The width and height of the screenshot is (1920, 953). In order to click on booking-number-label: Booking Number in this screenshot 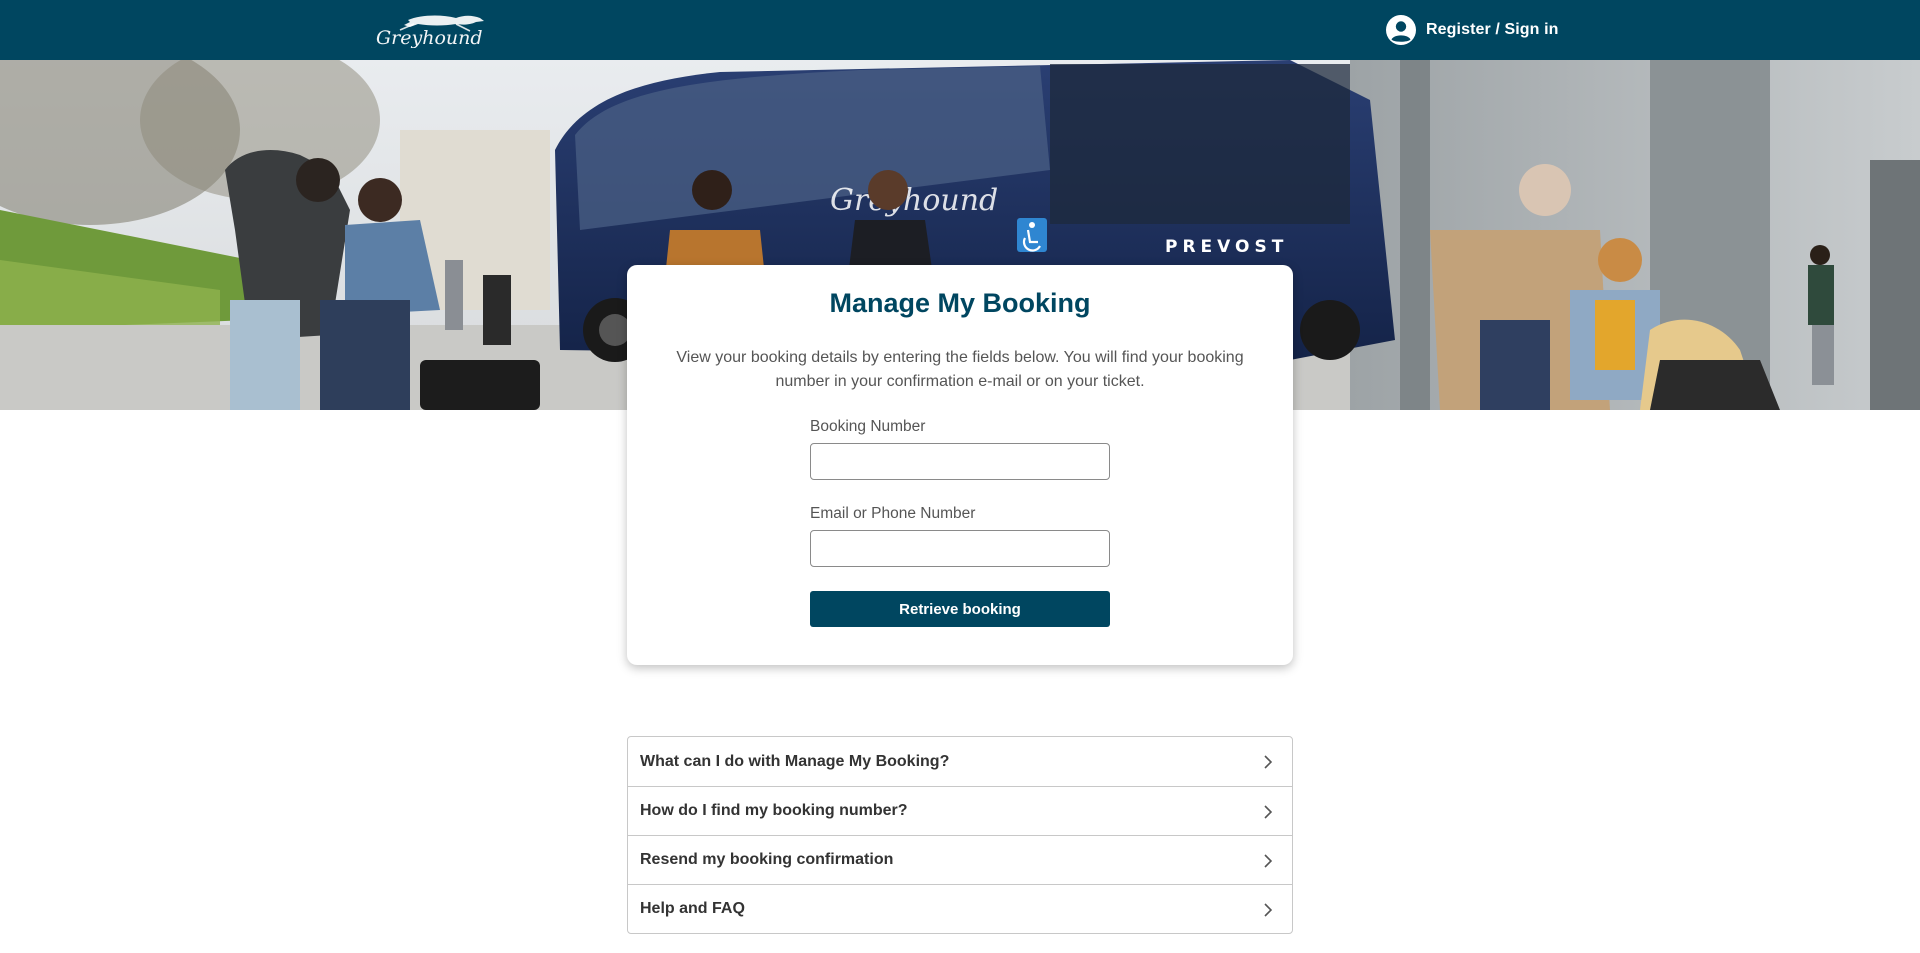, I will do `click(868, 426)`.